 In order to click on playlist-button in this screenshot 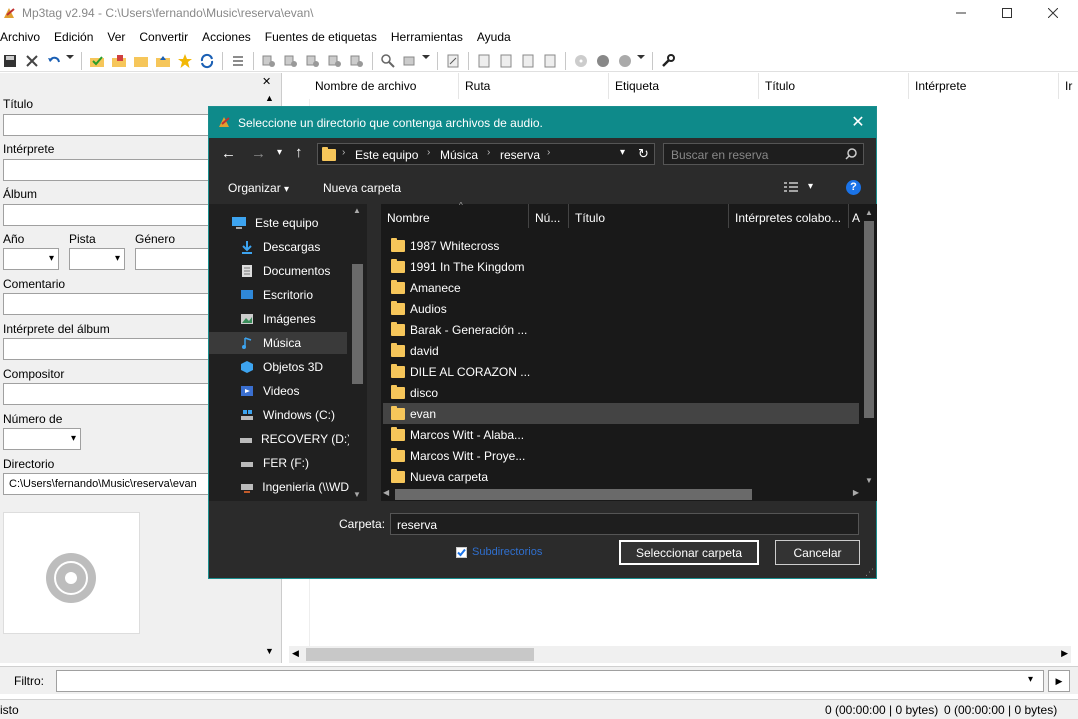, I will do `click(506, 61)`.